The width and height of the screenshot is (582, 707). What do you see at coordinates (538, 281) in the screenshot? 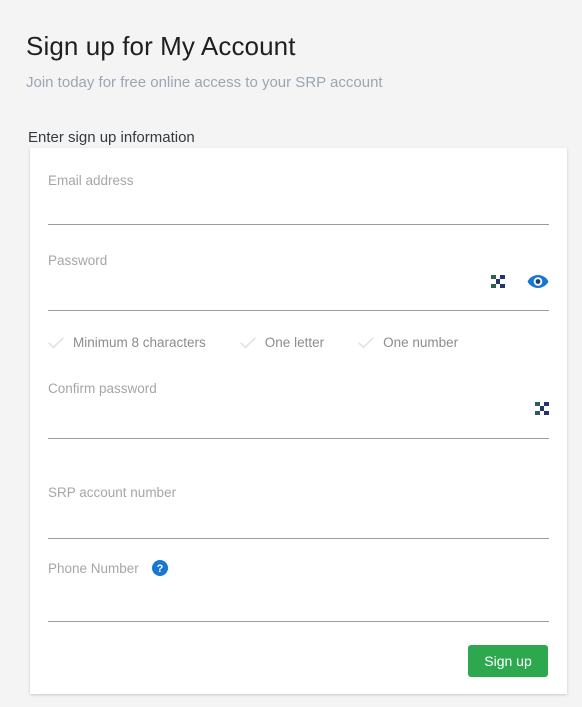
I see `eye-icon` at bounding box center [538, 281].